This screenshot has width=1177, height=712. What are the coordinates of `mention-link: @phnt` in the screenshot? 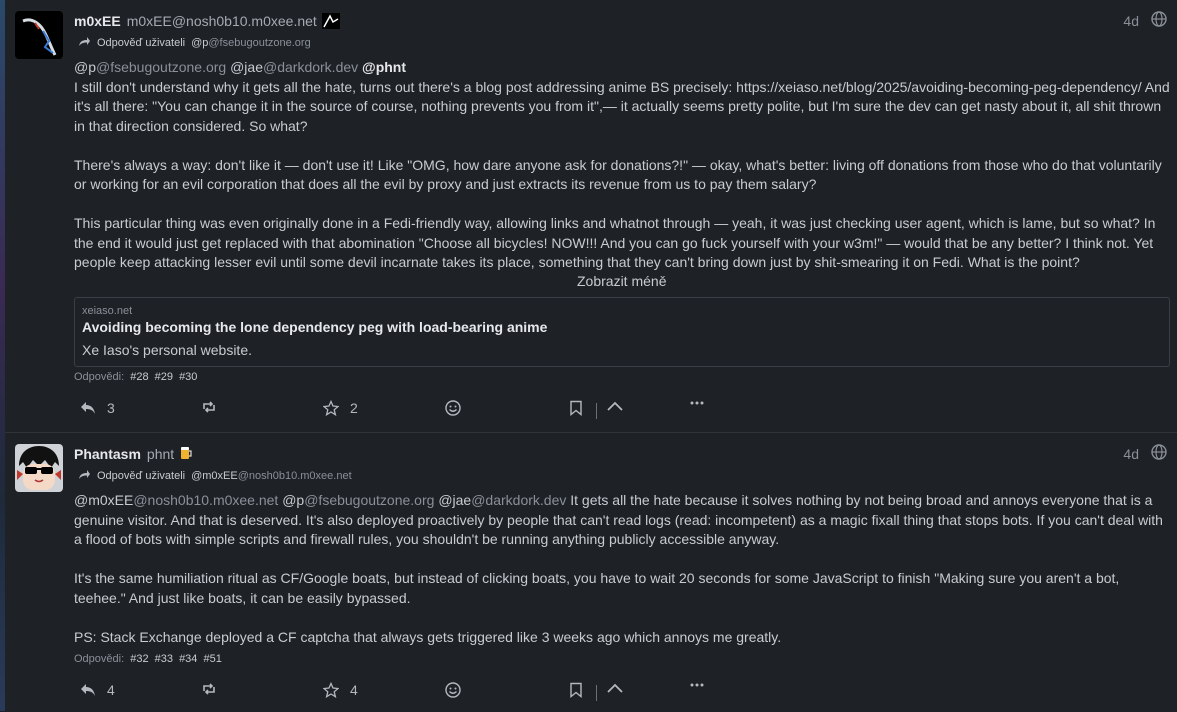 It's located at (384, 67).